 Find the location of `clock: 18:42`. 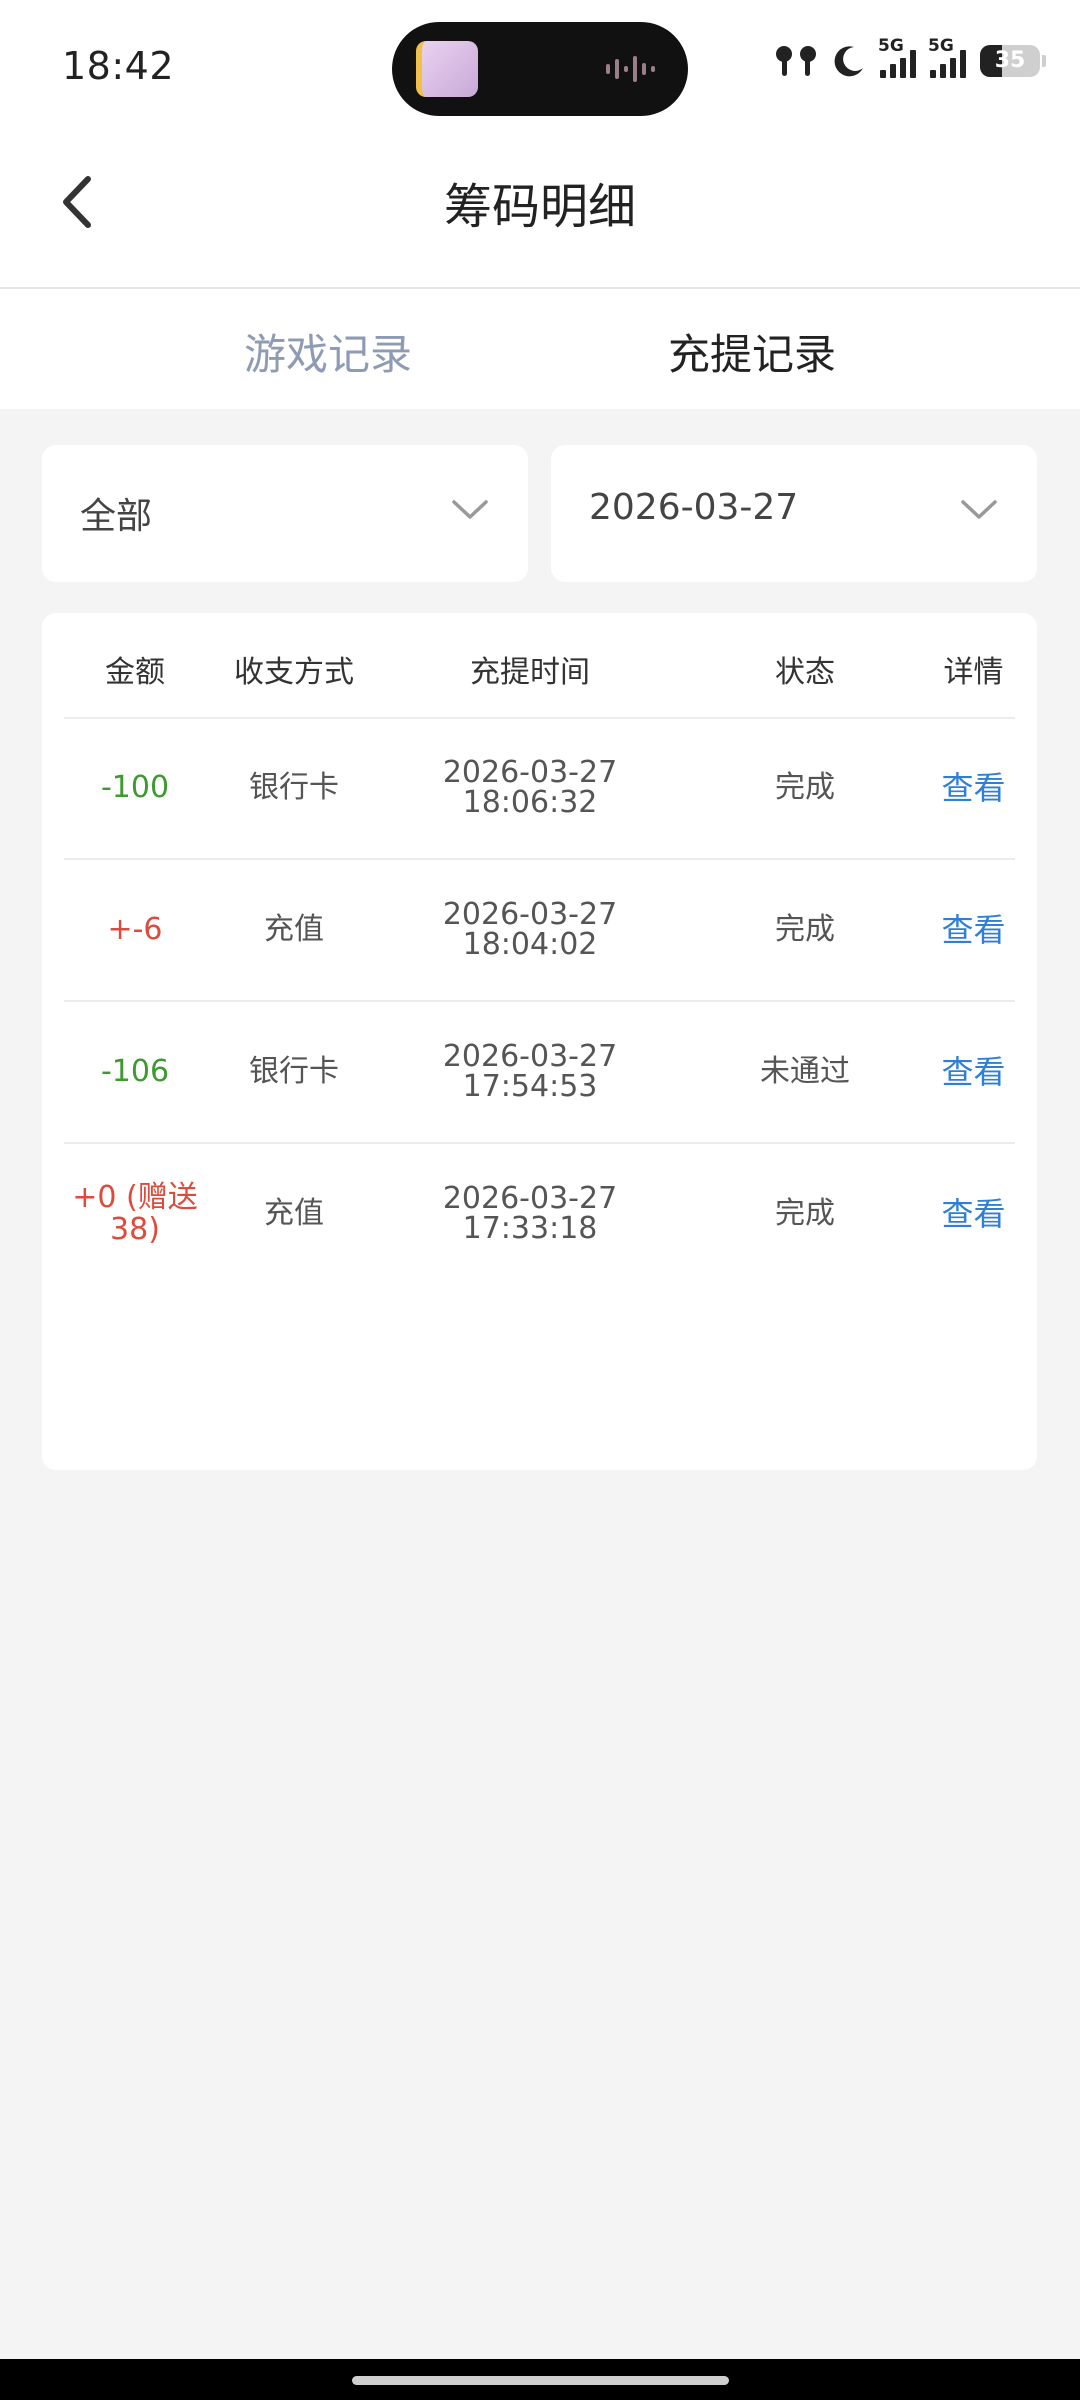

clock: 18:42 is located at coordinates (118, 66).